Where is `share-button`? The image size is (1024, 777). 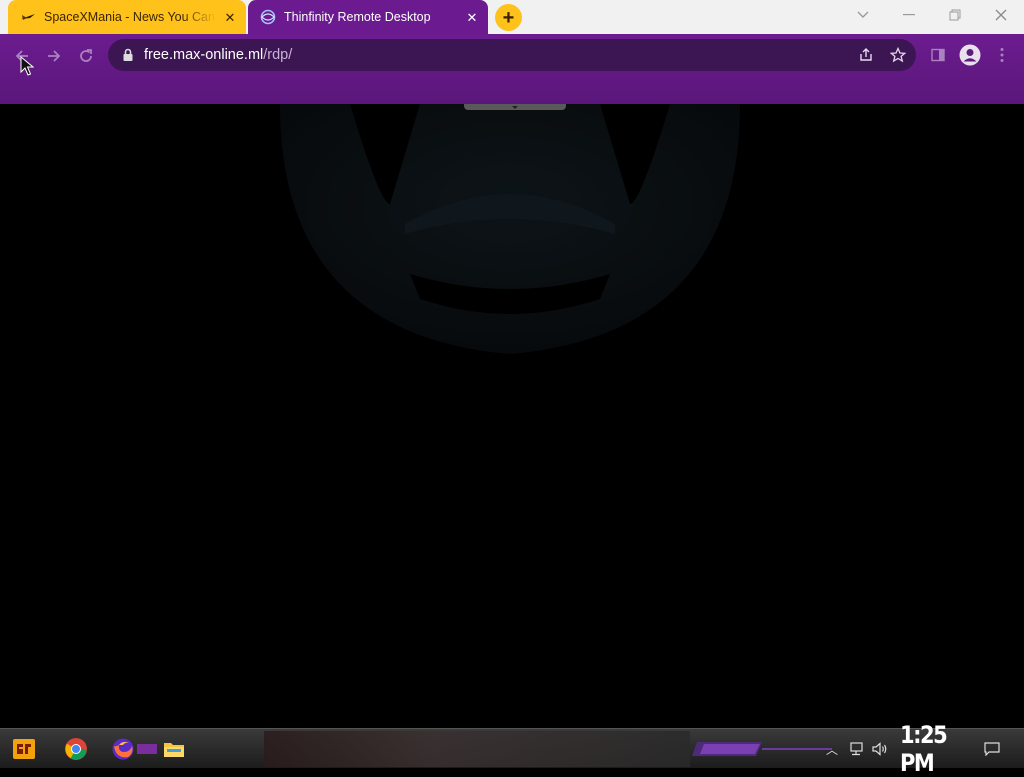 share-button is located at coordinates (866, 55).